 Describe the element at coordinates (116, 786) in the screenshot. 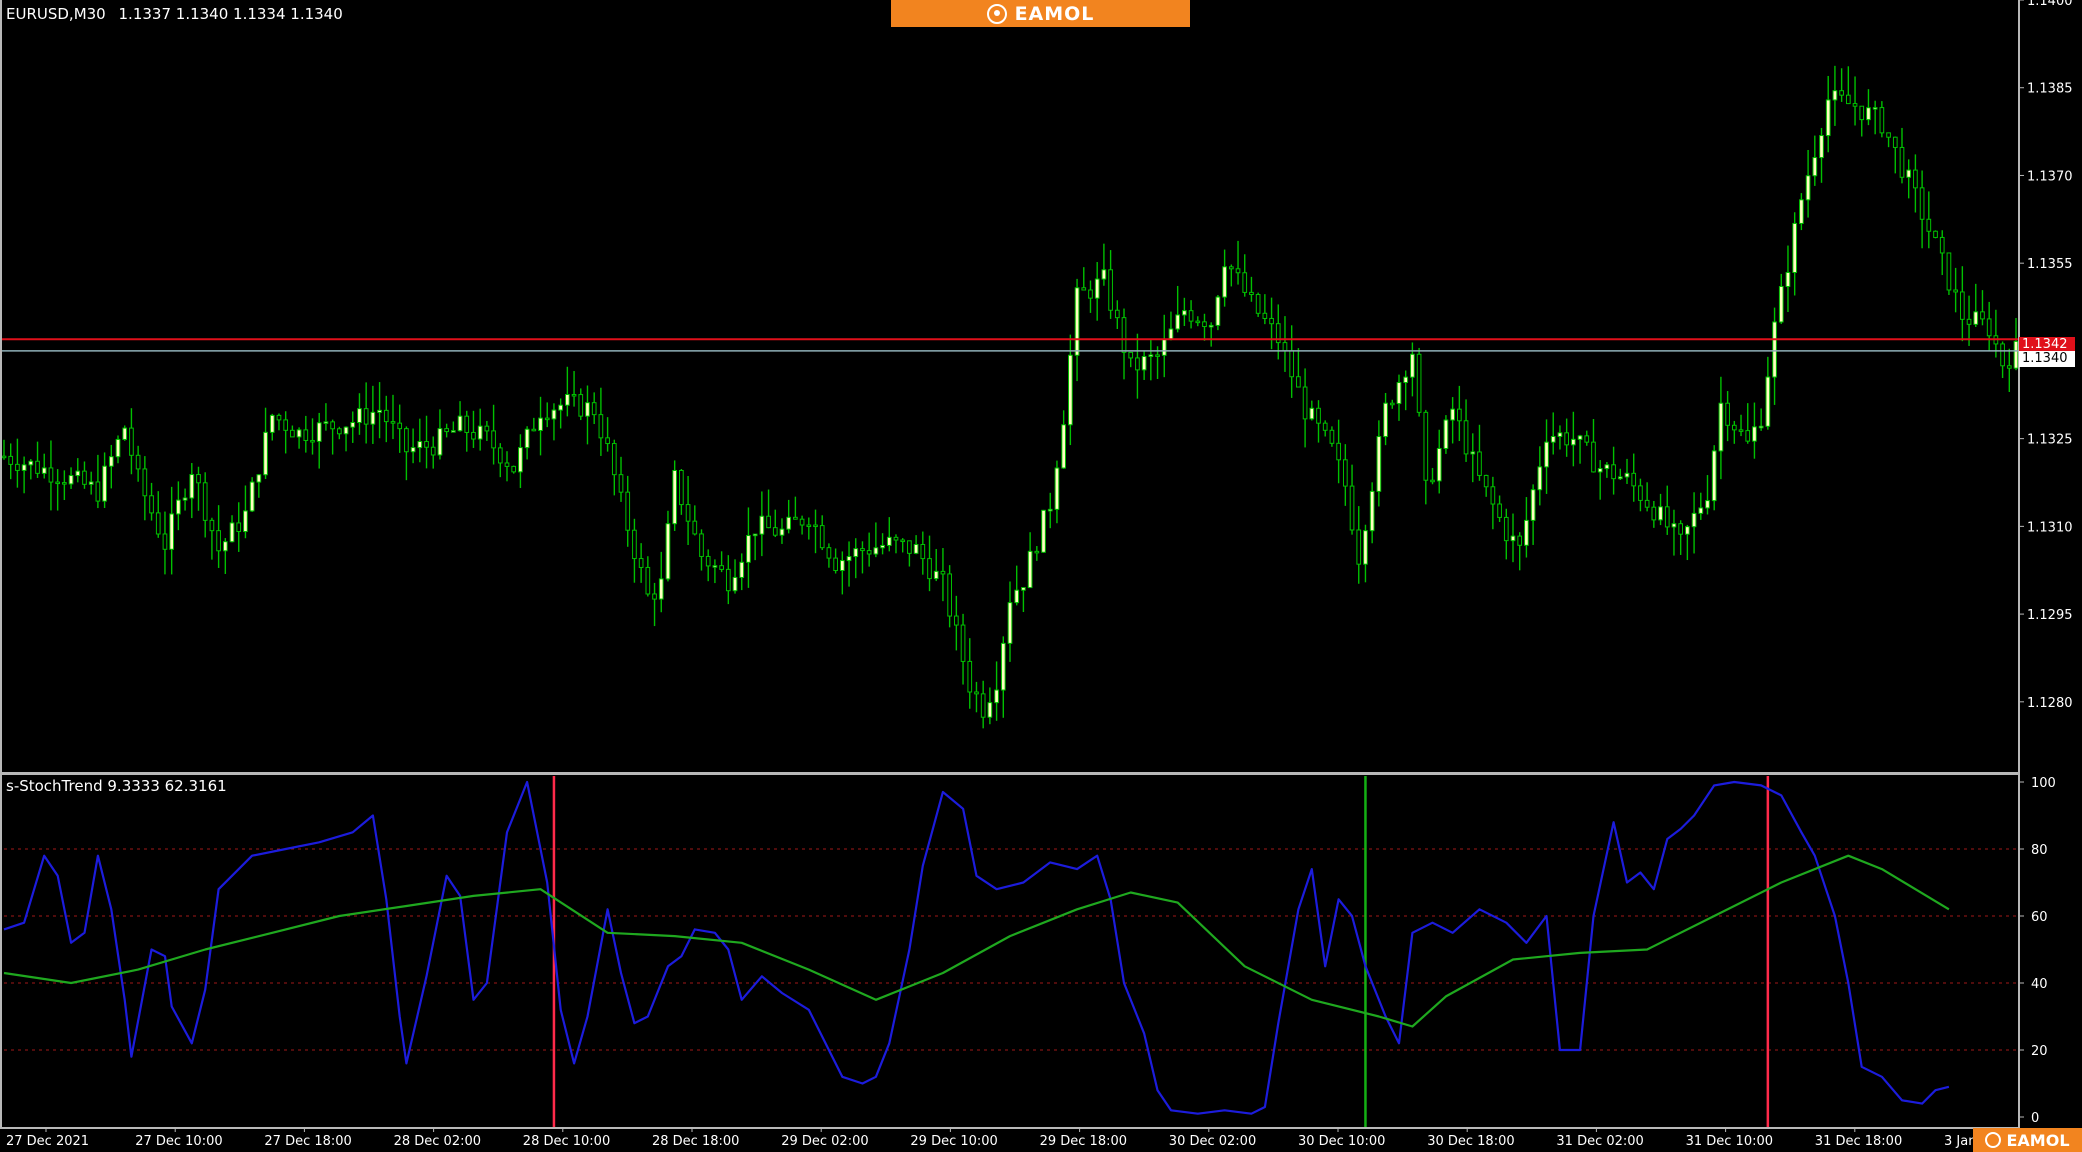

I see `indicator-header: s-StochTrend 9.3333 62.3161` at that location.